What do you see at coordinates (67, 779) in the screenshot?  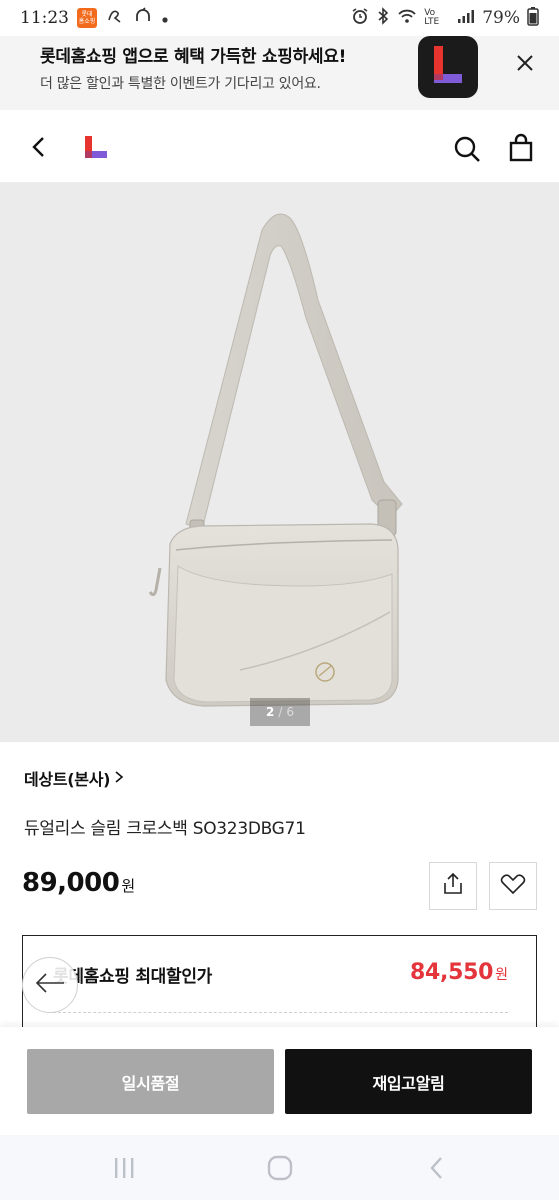 I see `brand-name: 데상트(본사)` at bounding box center [67, 779].